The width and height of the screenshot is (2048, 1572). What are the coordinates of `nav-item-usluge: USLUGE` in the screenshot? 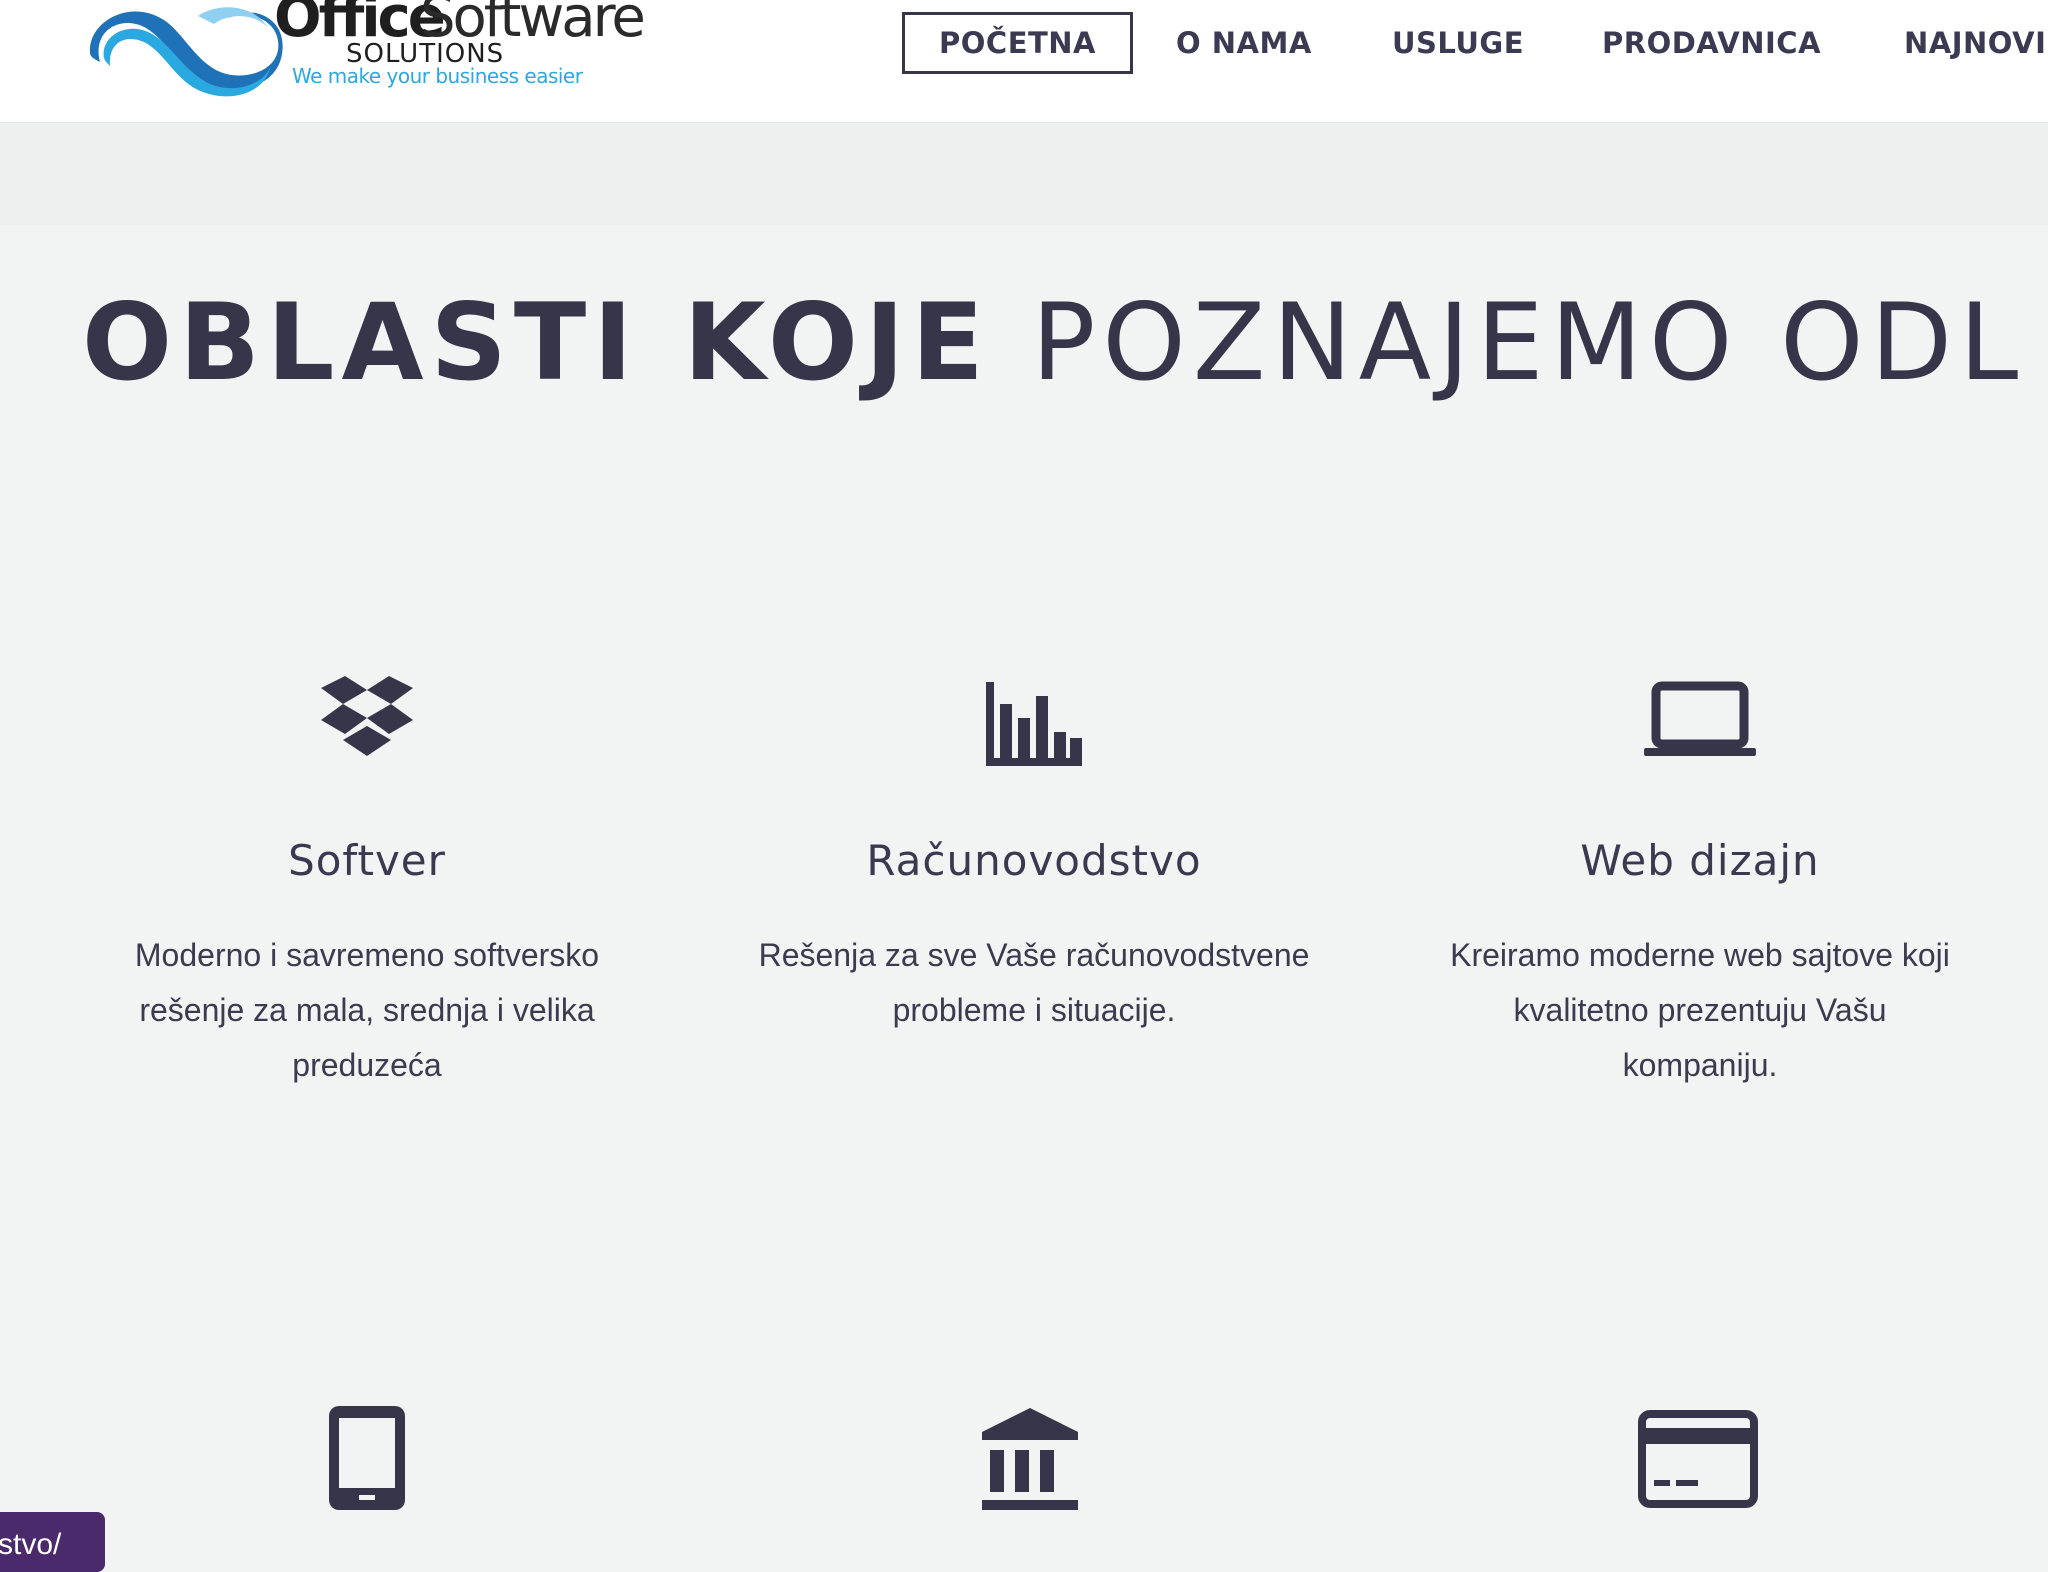 It's located at (1458, 43).